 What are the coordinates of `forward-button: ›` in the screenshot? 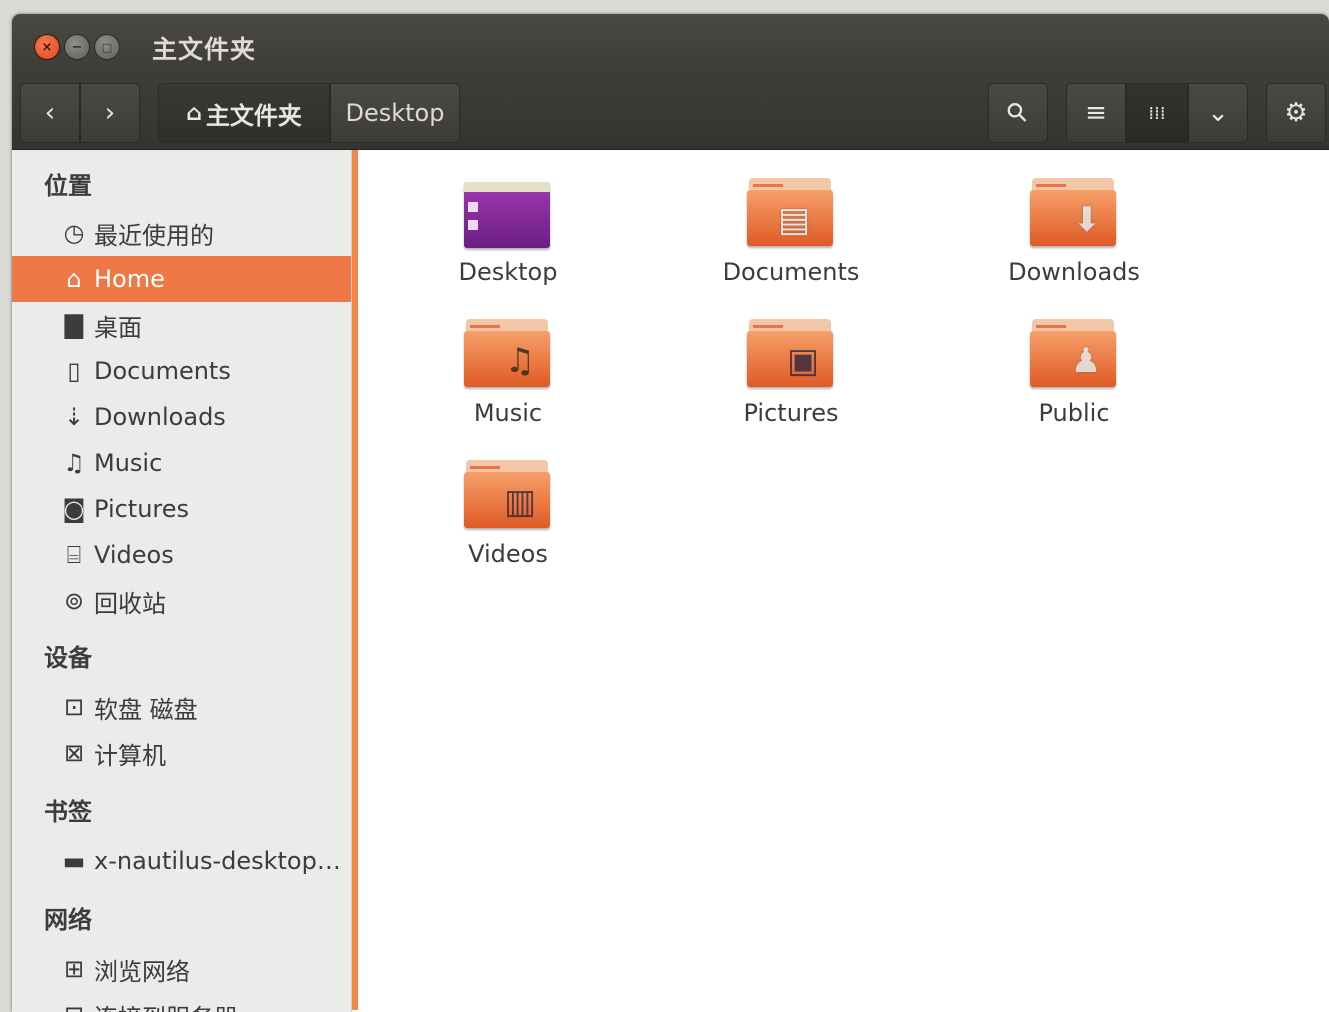 It's located at (110, 113).